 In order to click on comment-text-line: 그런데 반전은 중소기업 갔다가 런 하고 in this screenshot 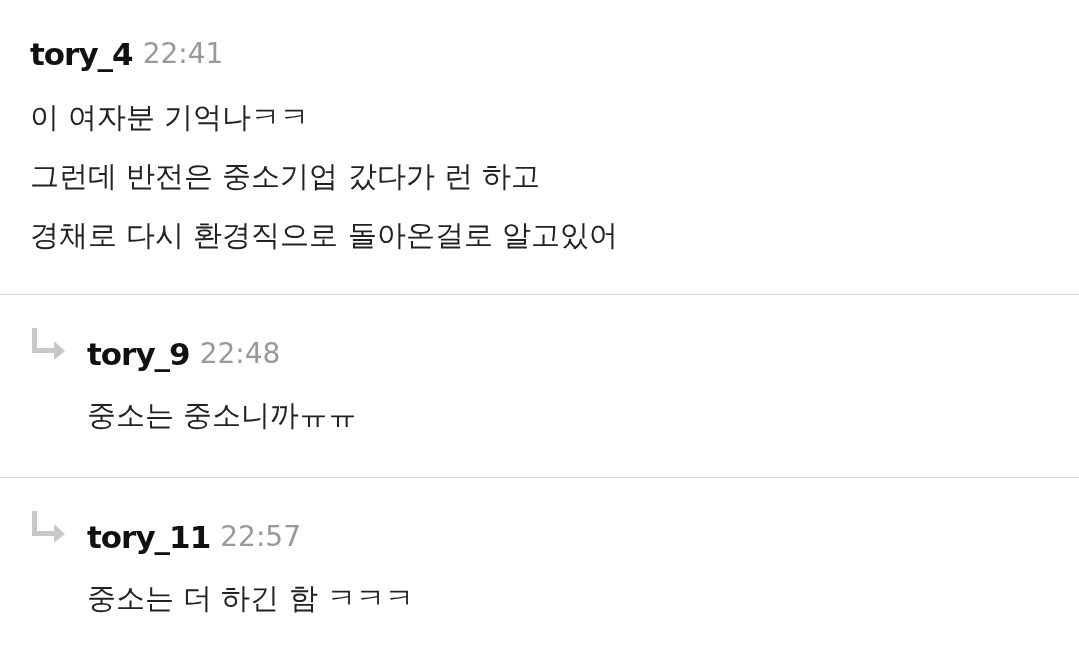, I will do `click(286, 176)`.